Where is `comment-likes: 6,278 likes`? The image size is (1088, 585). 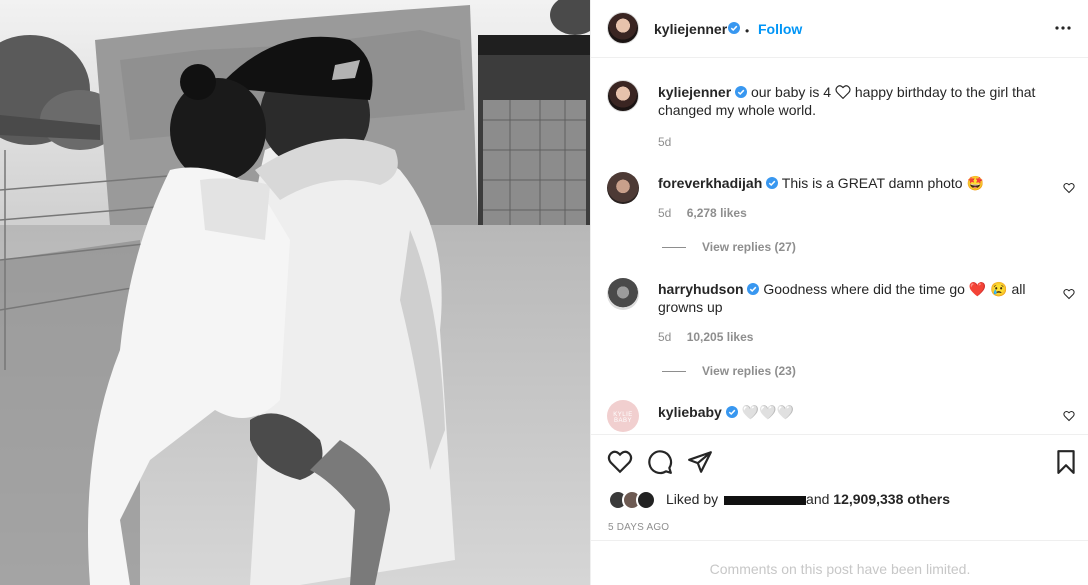 comment-likes: 6,278 likes is located at coordinates (717, 213).